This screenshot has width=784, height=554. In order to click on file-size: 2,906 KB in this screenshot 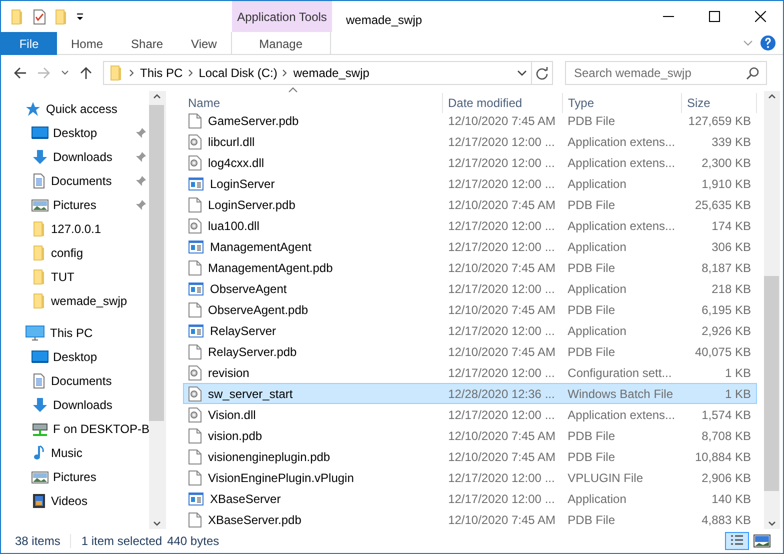, I will do `click(726, 478)`.